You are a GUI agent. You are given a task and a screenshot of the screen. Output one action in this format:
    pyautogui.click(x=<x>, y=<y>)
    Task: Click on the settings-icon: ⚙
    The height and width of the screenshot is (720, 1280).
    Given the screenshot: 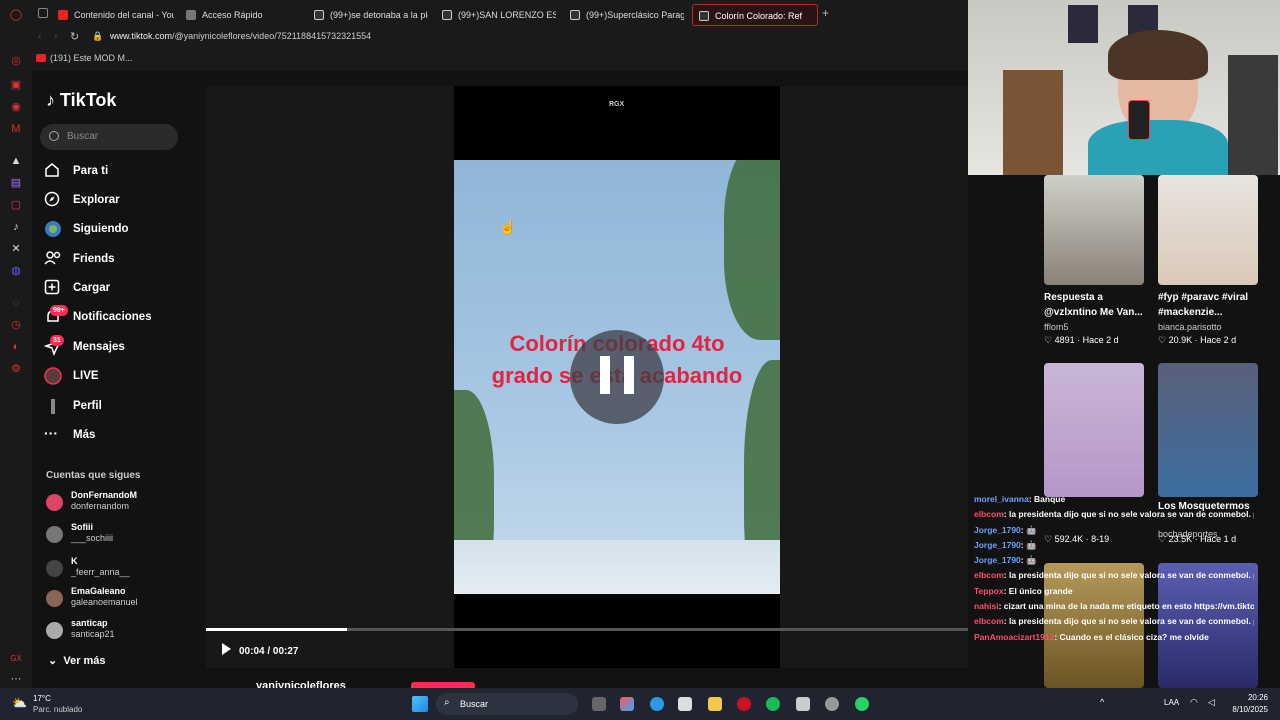 What is the action you would take?
    pyautogui.click(x=16, y=369)
    